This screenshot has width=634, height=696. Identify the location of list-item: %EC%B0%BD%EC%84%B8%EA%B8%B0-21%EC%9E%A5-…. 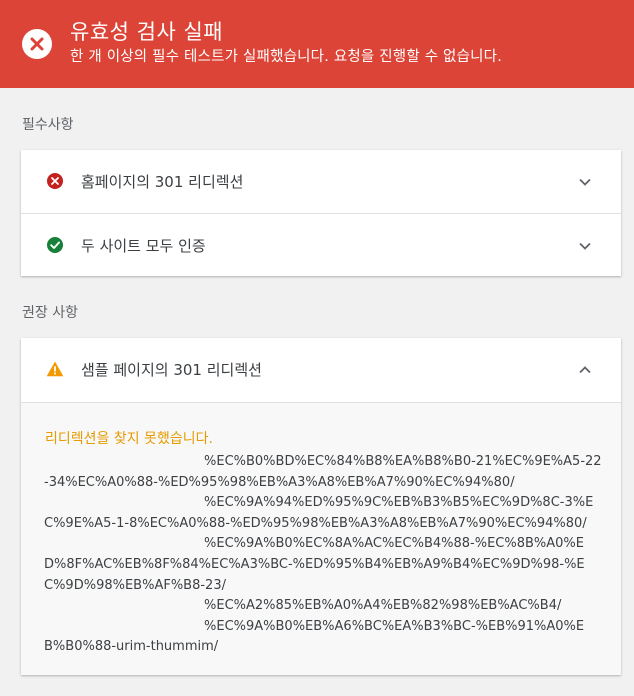
(324, 472).